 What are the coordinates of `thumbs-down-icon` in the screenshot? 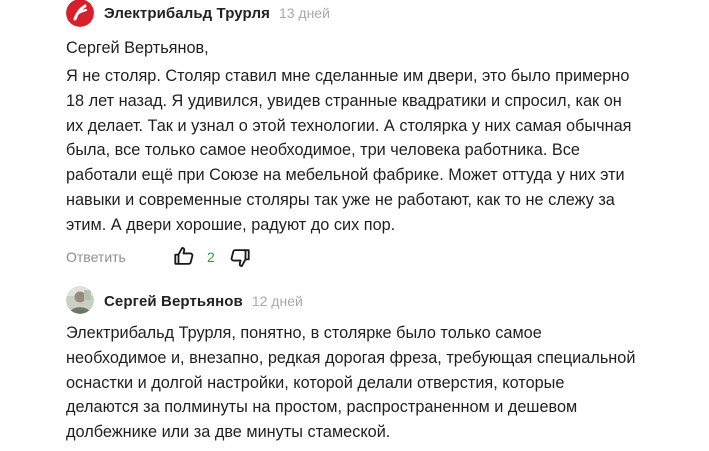 It's located at (240, 258).